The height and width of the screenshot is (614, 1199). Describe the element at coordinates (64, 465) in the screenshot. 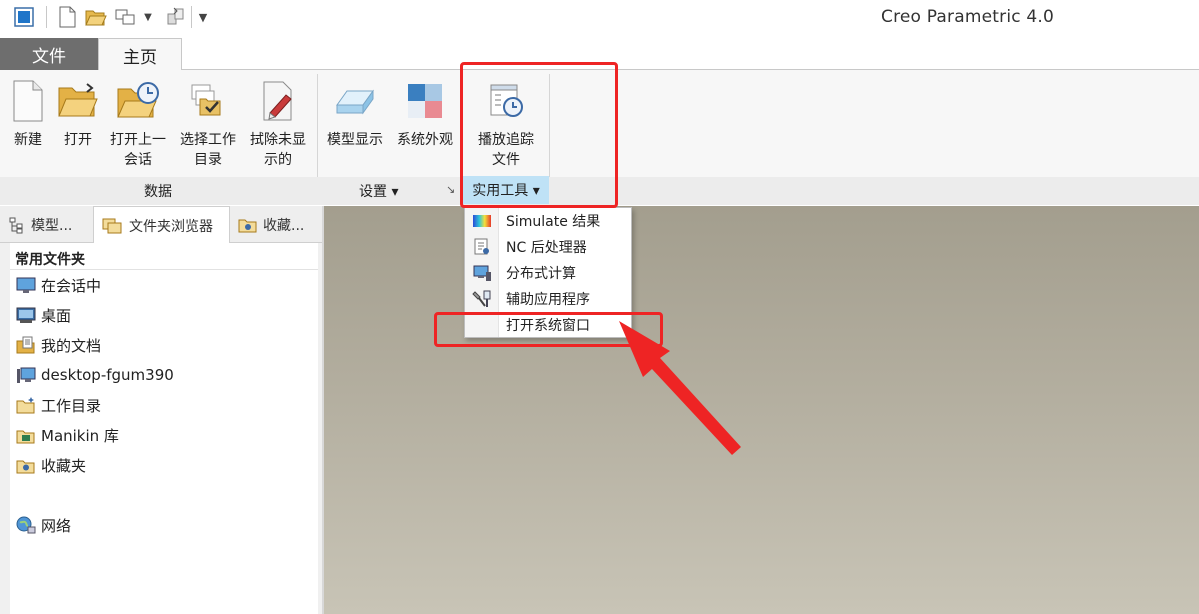

I see `folder-item-label: 收藏夹` at that location.